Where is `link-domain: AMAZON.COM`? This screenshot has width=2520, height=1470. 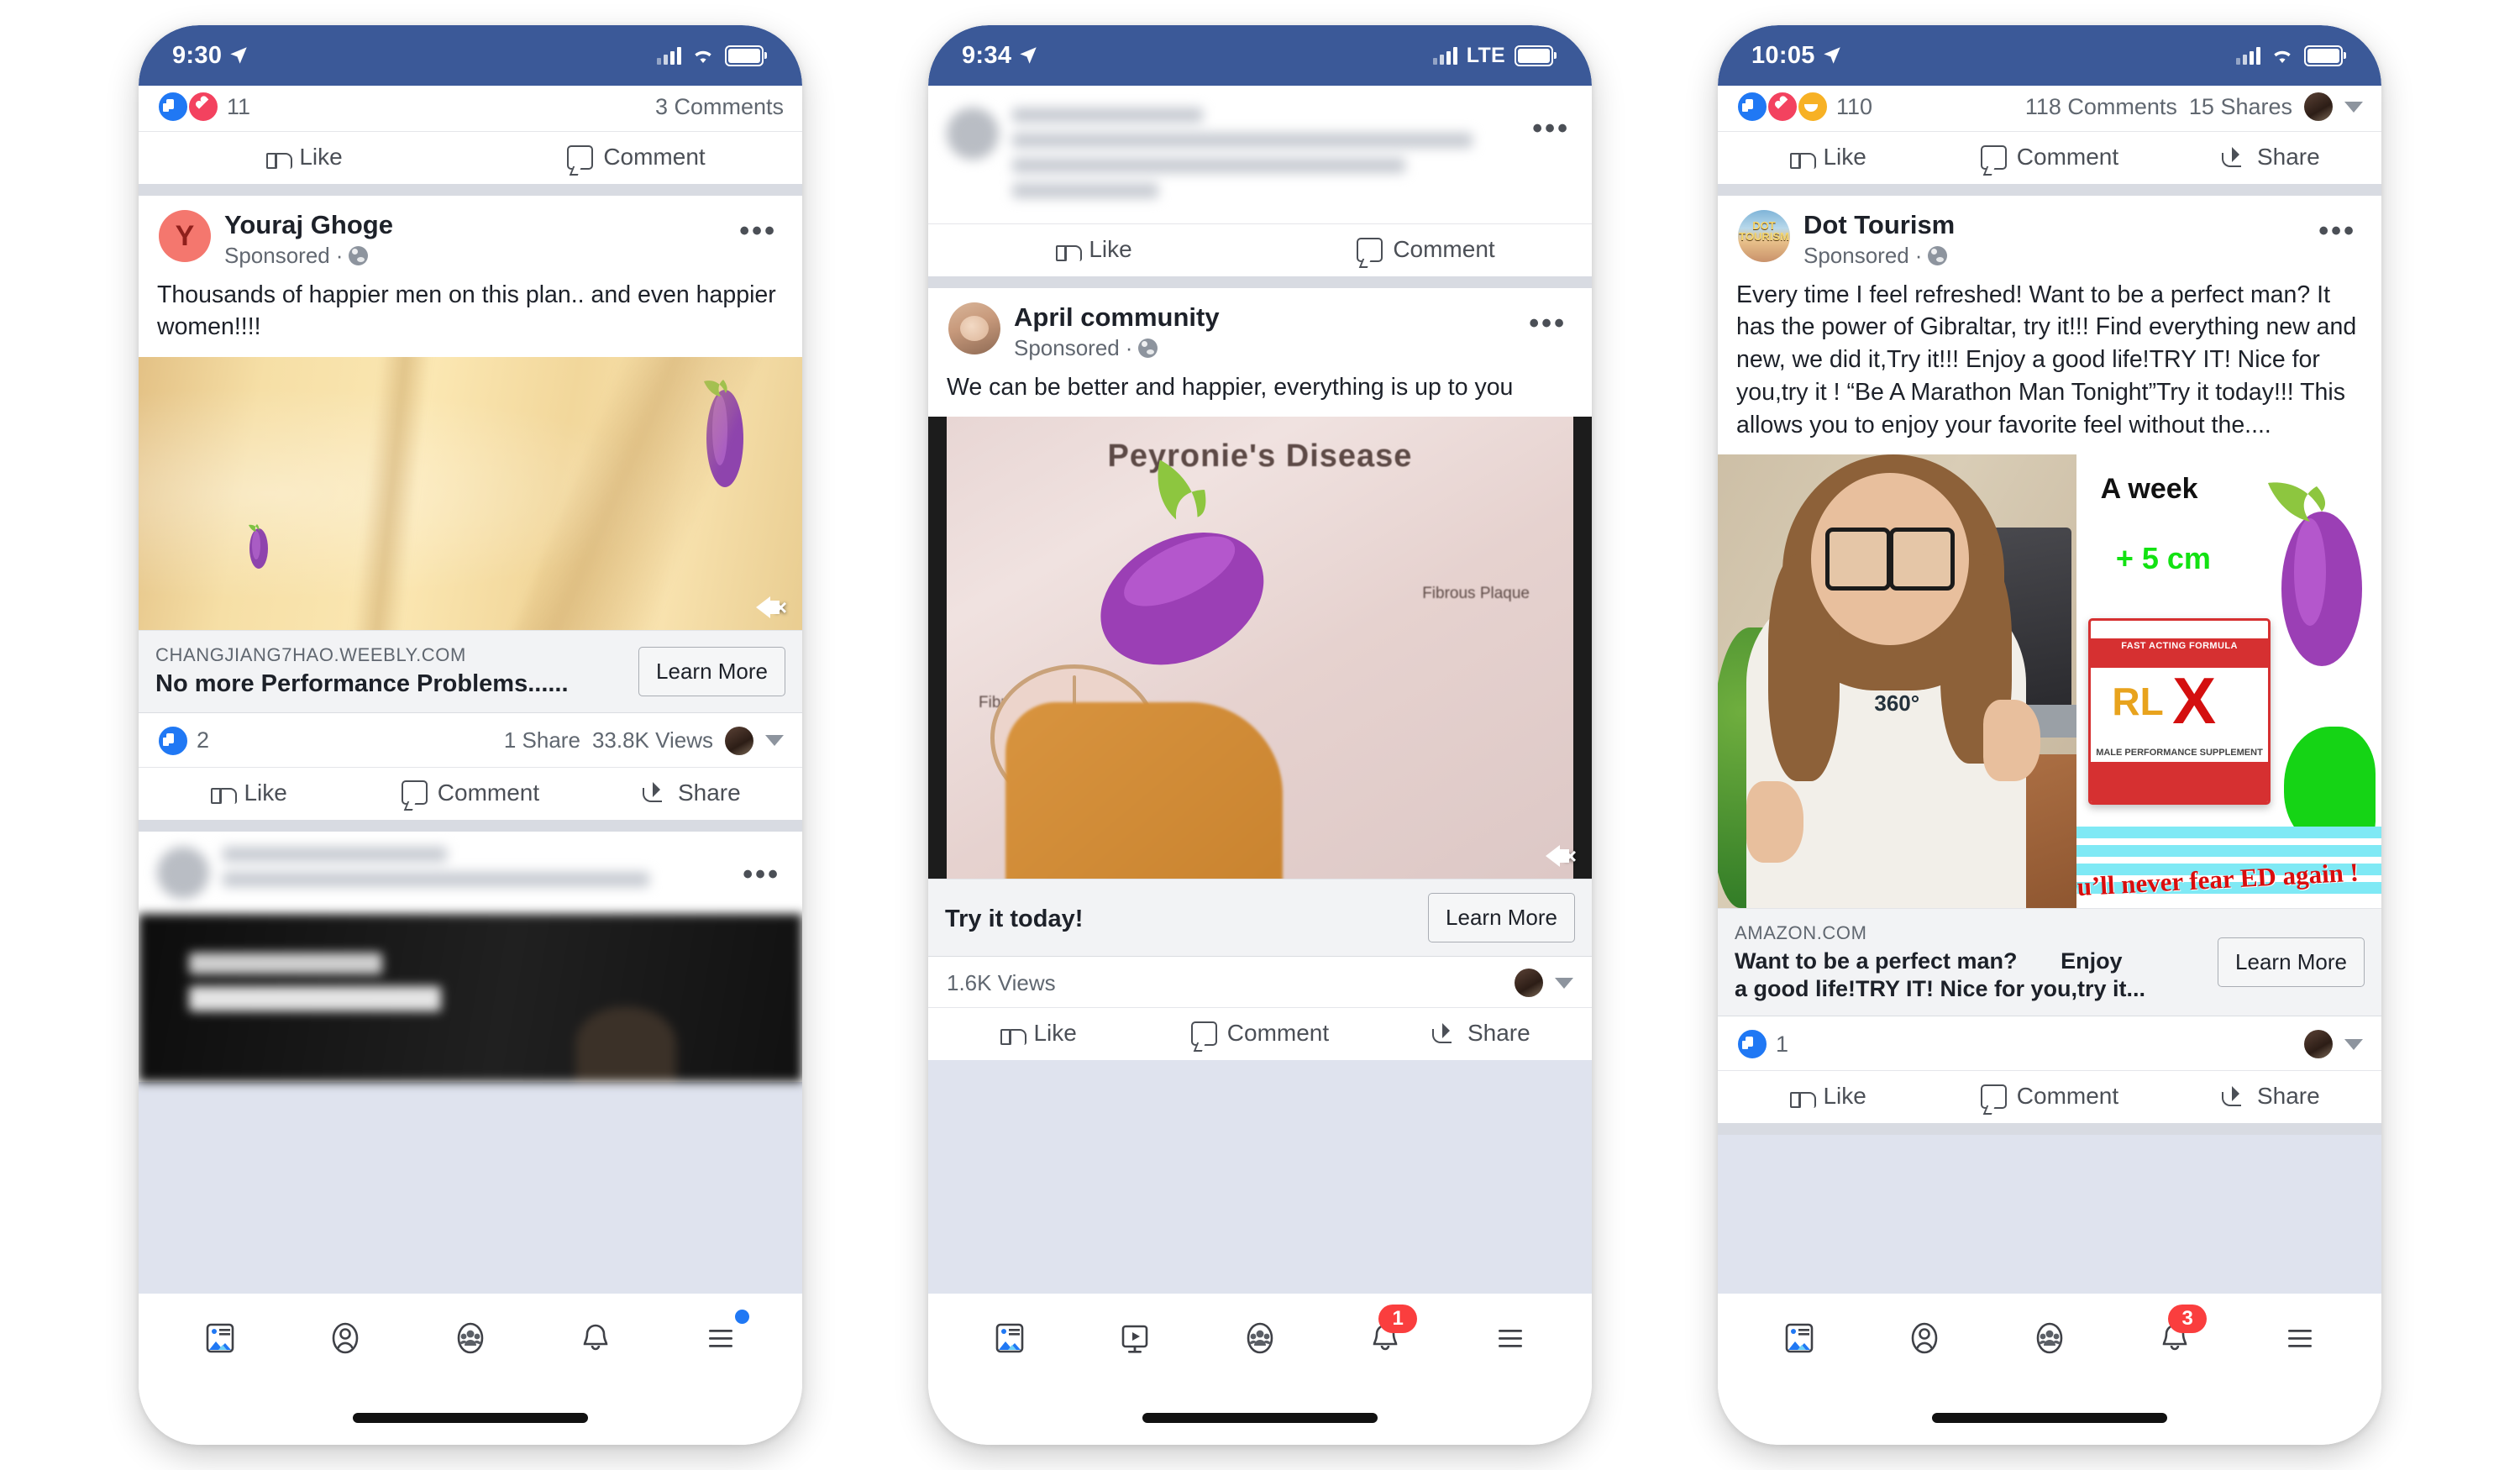
link-domain: AMAZON.COM is located at coordinates (1801, 933).